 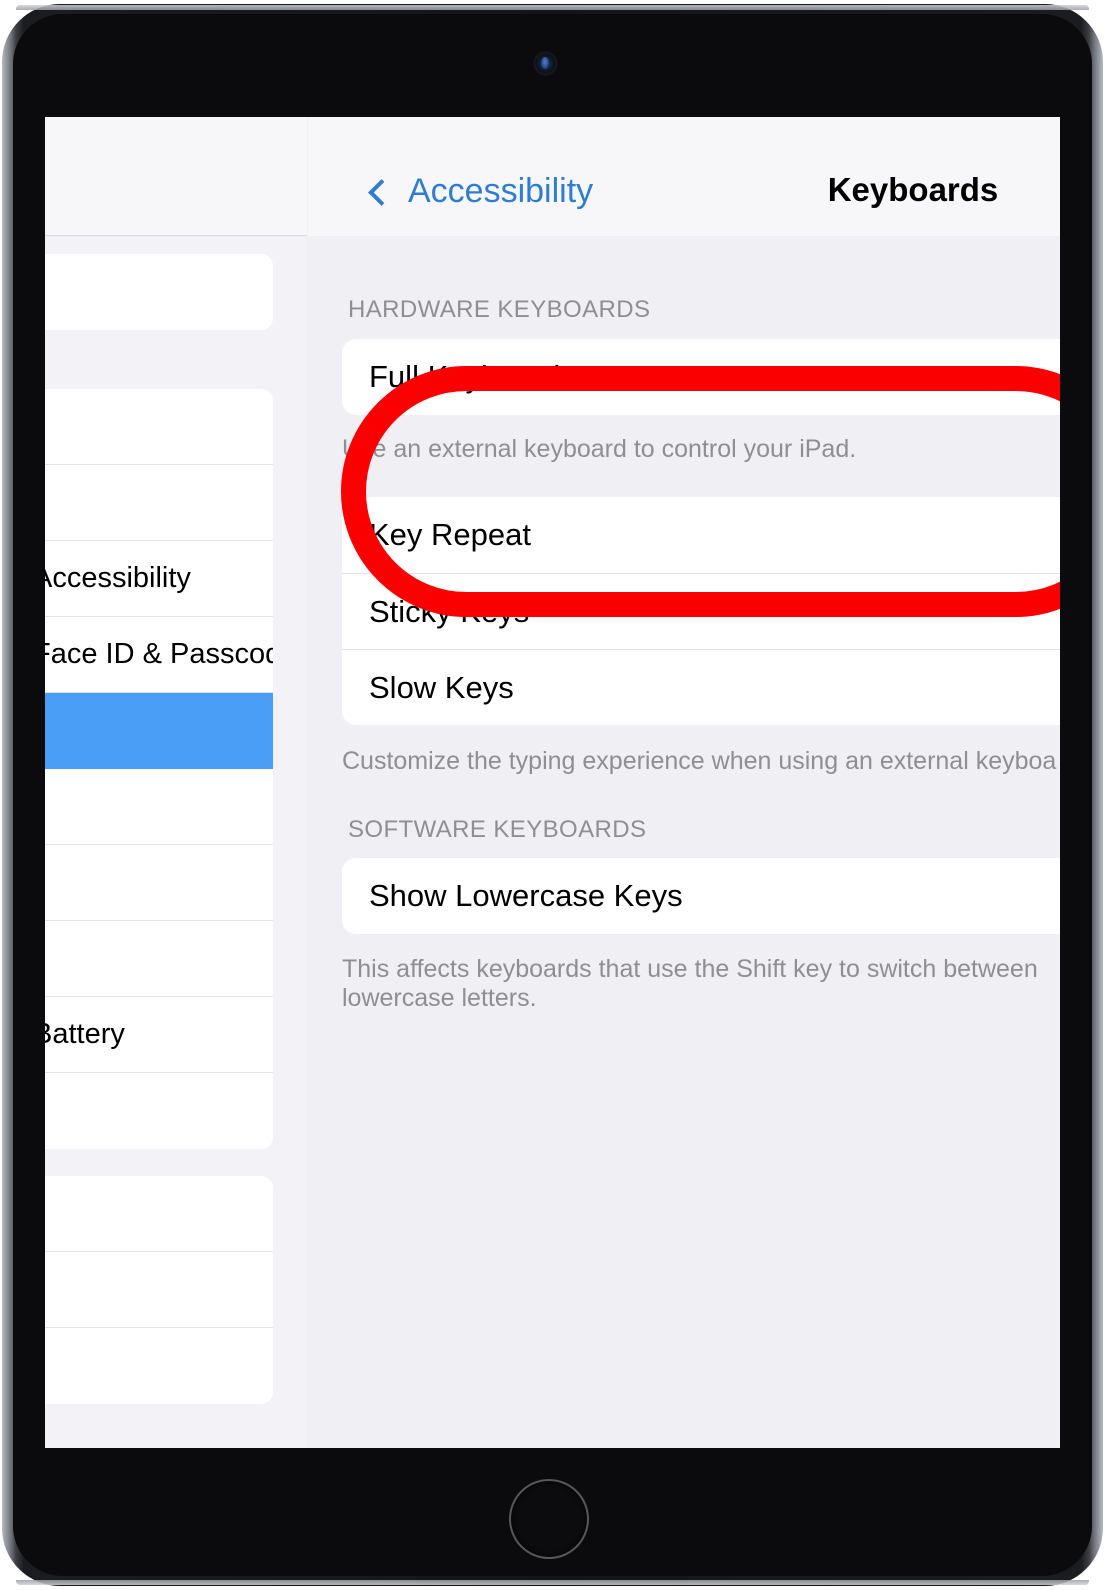 I want to click on row-show-lowercase-keys: Show Lowercase Keys, so click(x=701, y=896).